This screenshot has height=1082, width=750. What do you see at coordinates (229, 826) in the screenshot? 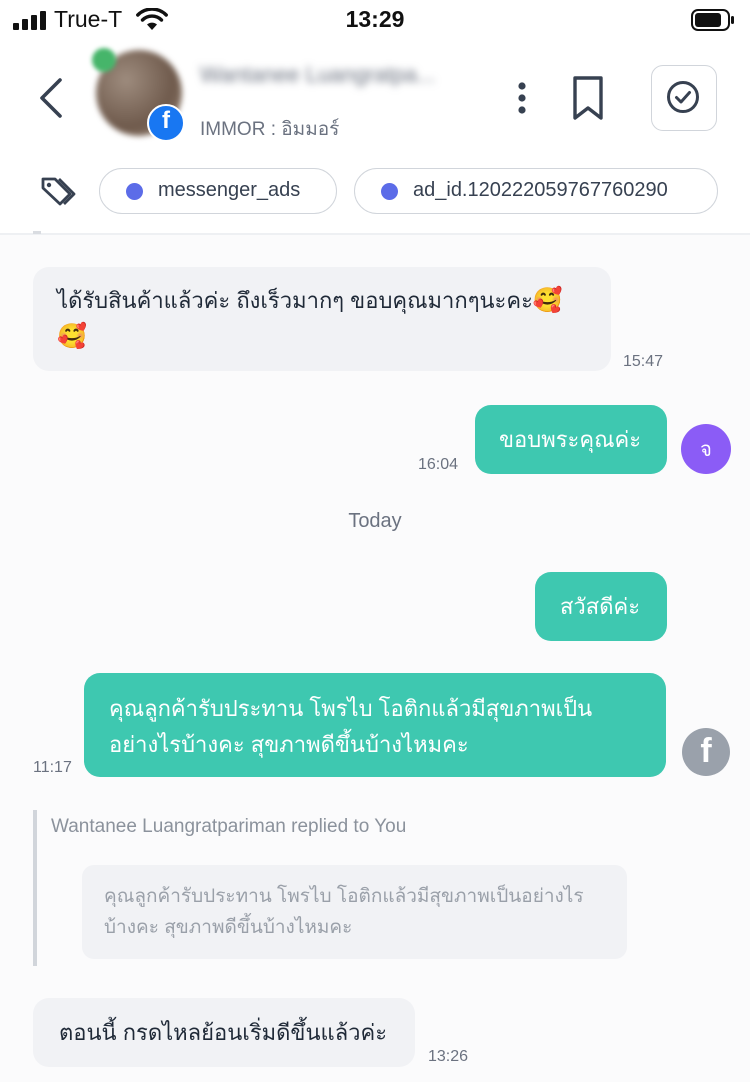
I see `reply-caption: Wantanee Luangratpariman replied to You` at bounding box center [229, 826].